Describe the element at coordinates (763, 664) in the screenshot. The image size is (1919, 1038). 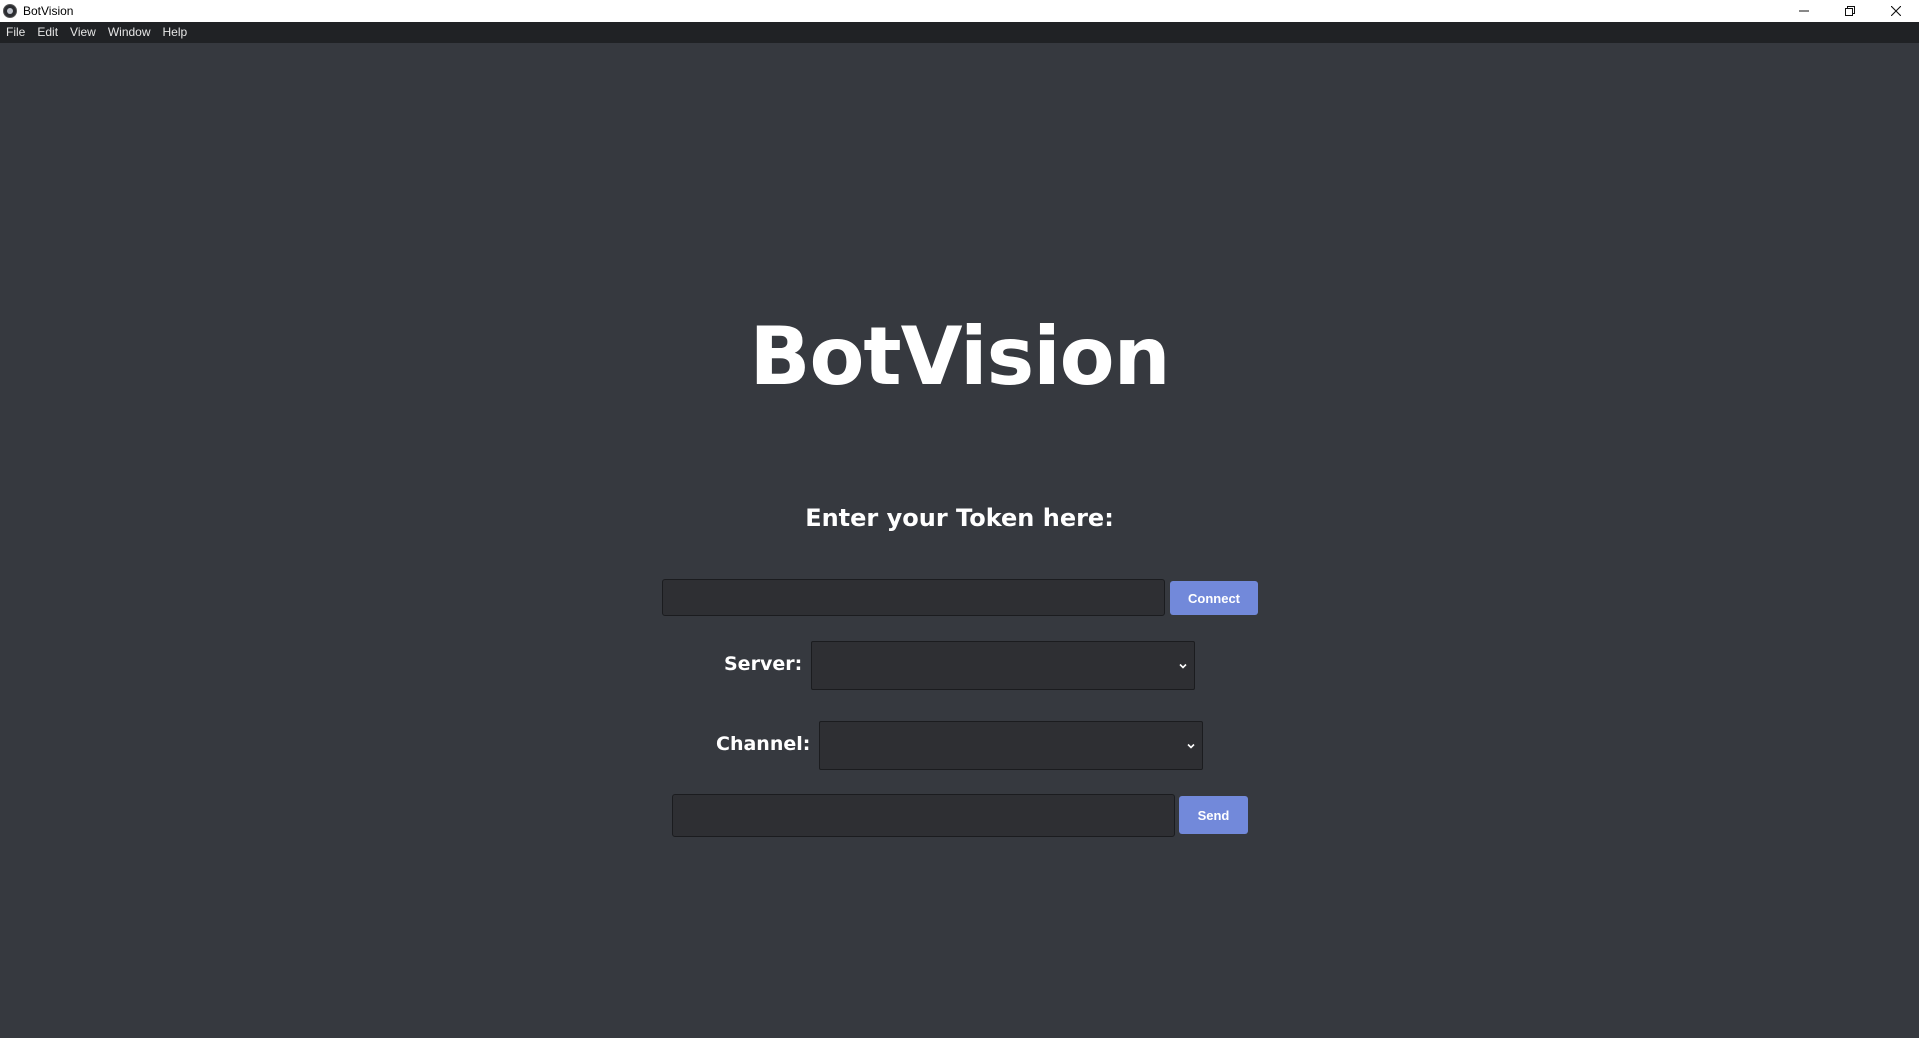
I see `server-label: Server:` at that location.